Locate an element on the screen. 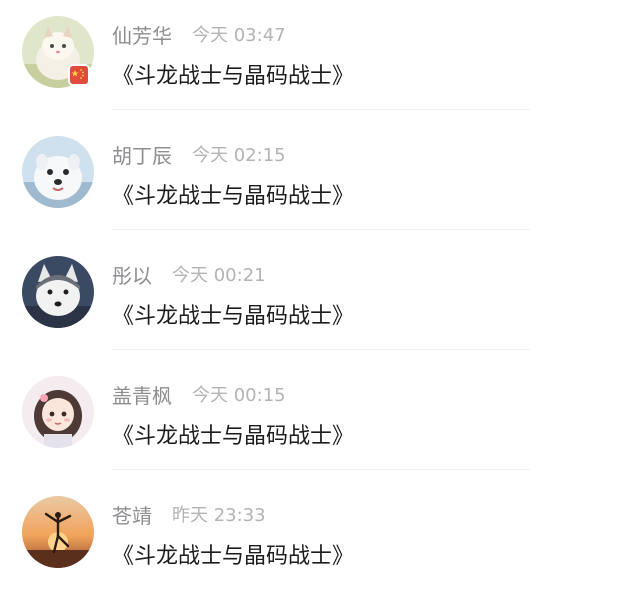 The image size is (640, 600). girl-avatar-icon is located at coordinates (58, 412).